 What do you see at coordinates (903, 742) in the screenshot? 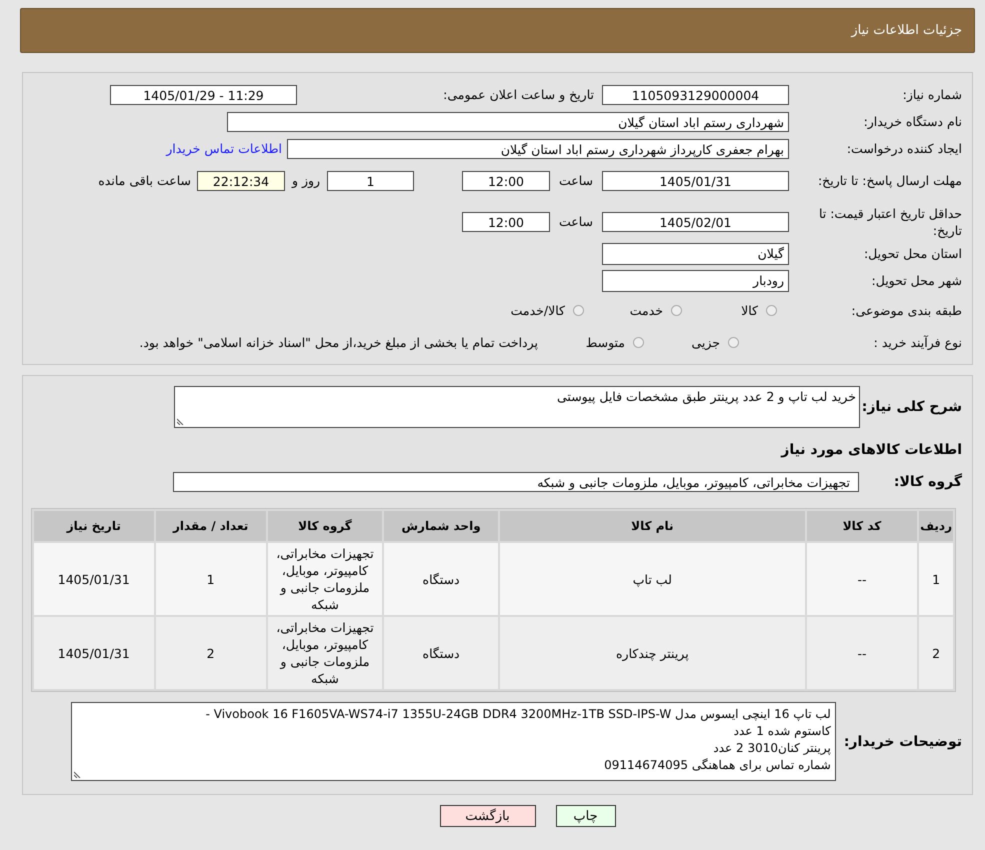
I see `field-label: توضیحات خریدار:` at bounding box center [903, 742].